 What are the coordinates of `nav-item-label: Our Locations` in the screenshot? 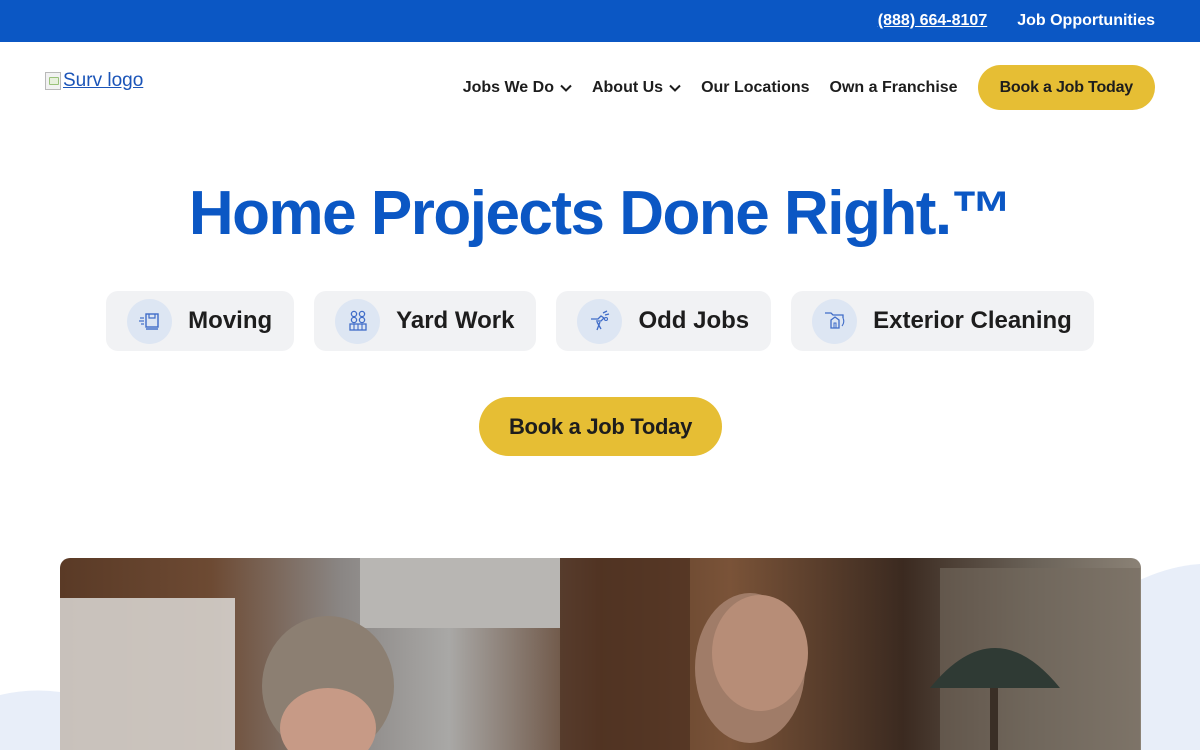 It's located at (755, 87).